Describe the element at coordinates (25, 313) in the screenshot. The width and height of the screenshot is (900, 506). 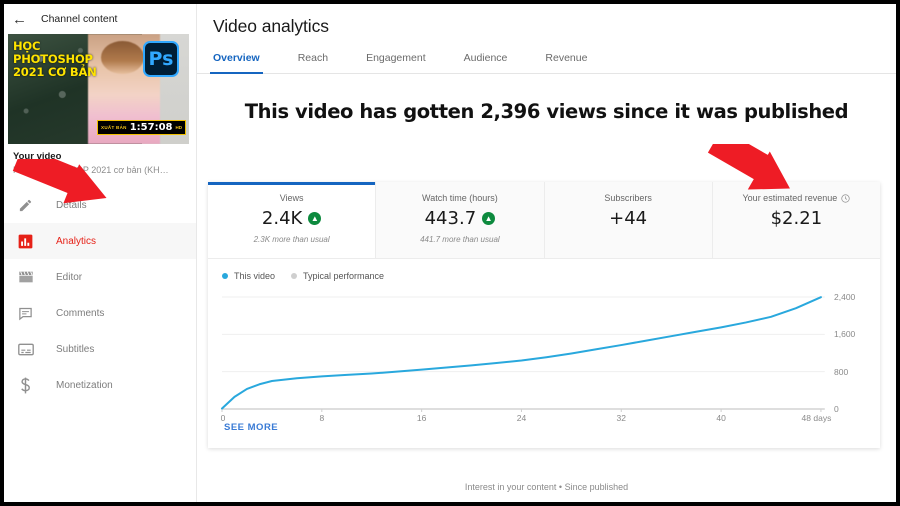
I see `comment-bubble-icon` at that location.